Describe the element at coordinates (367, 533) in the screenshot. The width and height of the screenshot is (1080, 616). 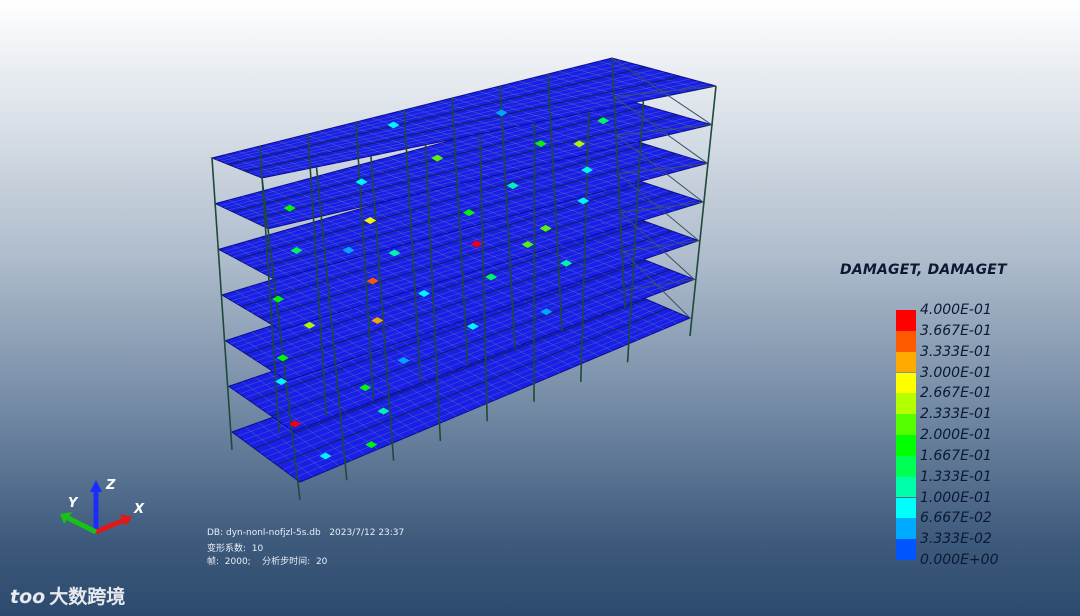
I see `db-date: 2023/7/12 23:37` at that location.